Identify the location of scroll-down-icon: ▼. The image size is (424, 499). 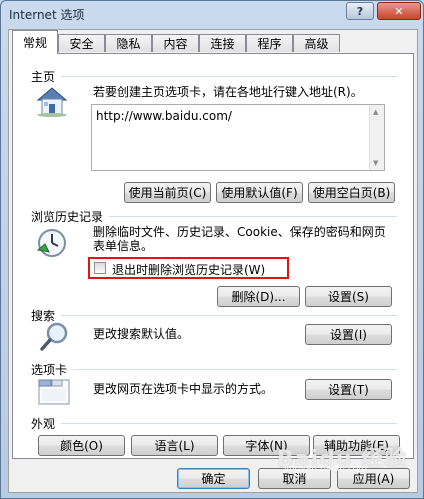
(375, 163).